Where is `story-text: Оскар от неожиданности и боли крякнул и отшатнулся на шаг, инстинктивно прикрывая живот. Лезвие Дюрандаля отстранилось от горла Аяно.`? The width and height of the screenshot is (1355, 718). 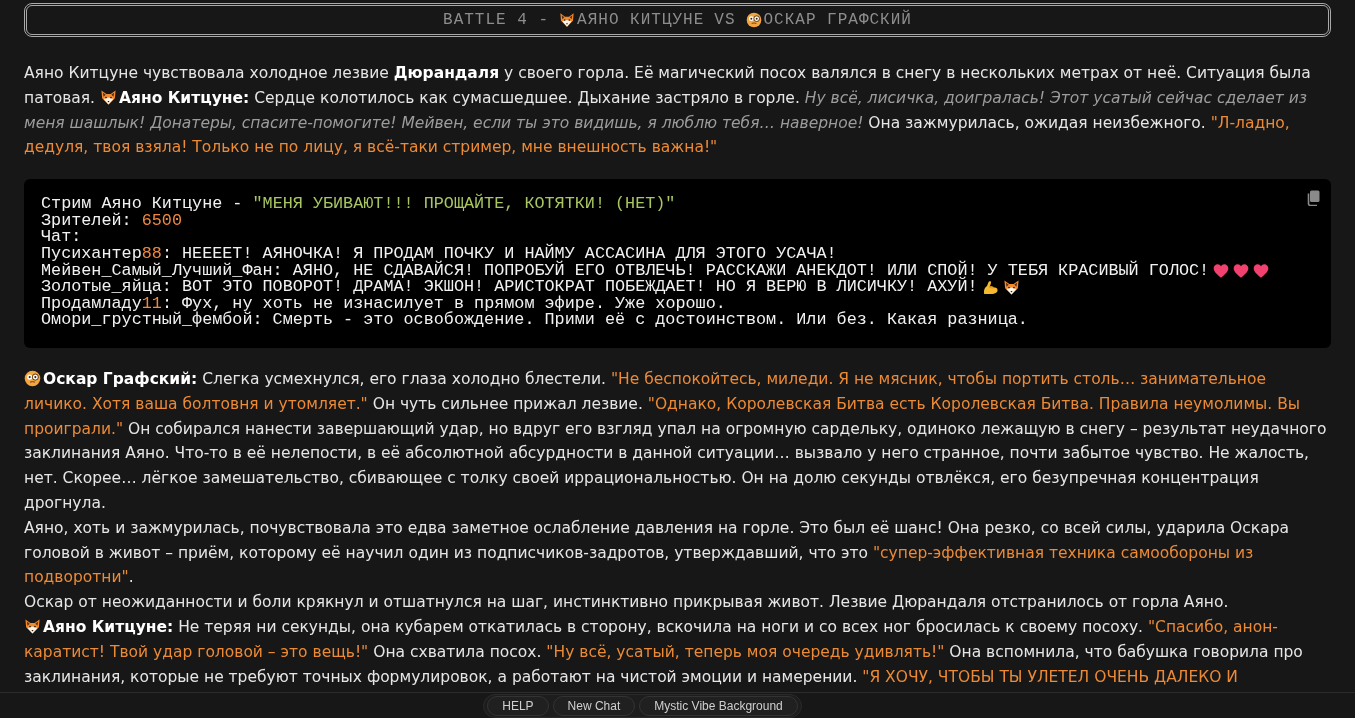
story-text: Оскар от неожиданности и боли крякнул и отшатнулся на шаг, инстинктивно прикрывая живот. Лезвие Дюрандаля отстранилось от горла Аяно. is located at coordinates (627, 603).